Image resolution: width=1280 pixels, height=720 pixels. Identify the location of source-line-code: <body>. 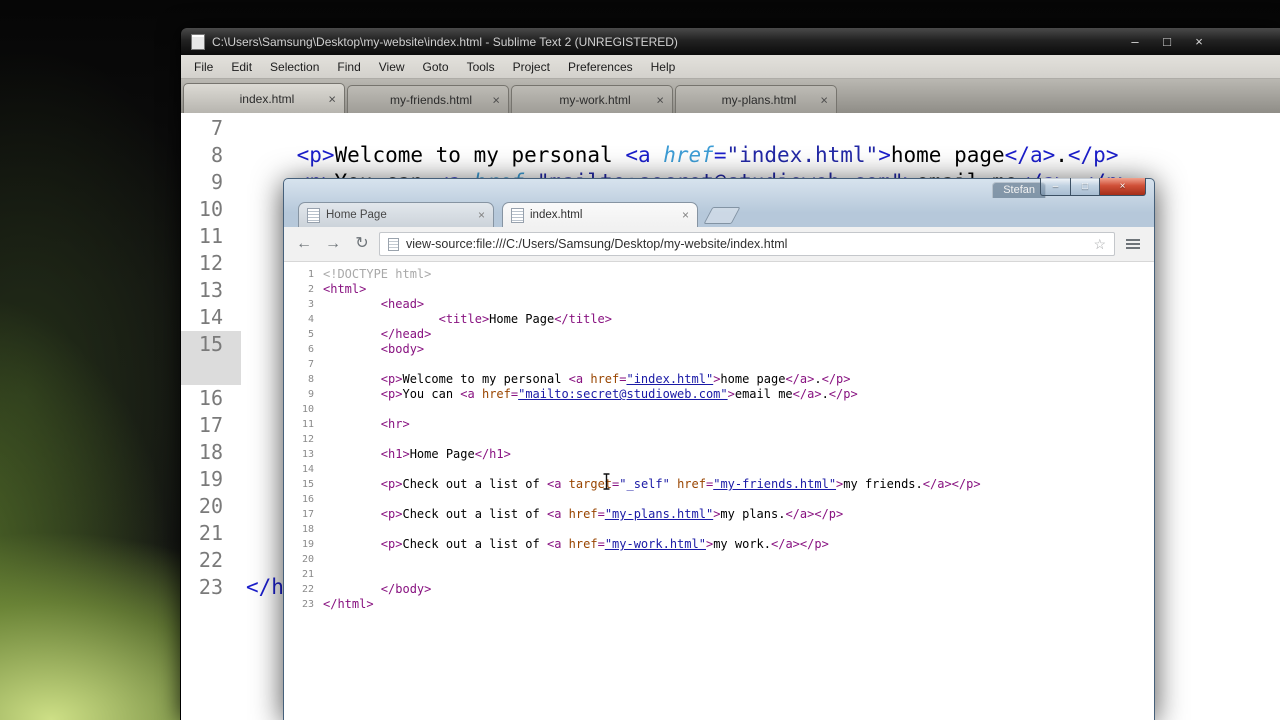
(373, 349).